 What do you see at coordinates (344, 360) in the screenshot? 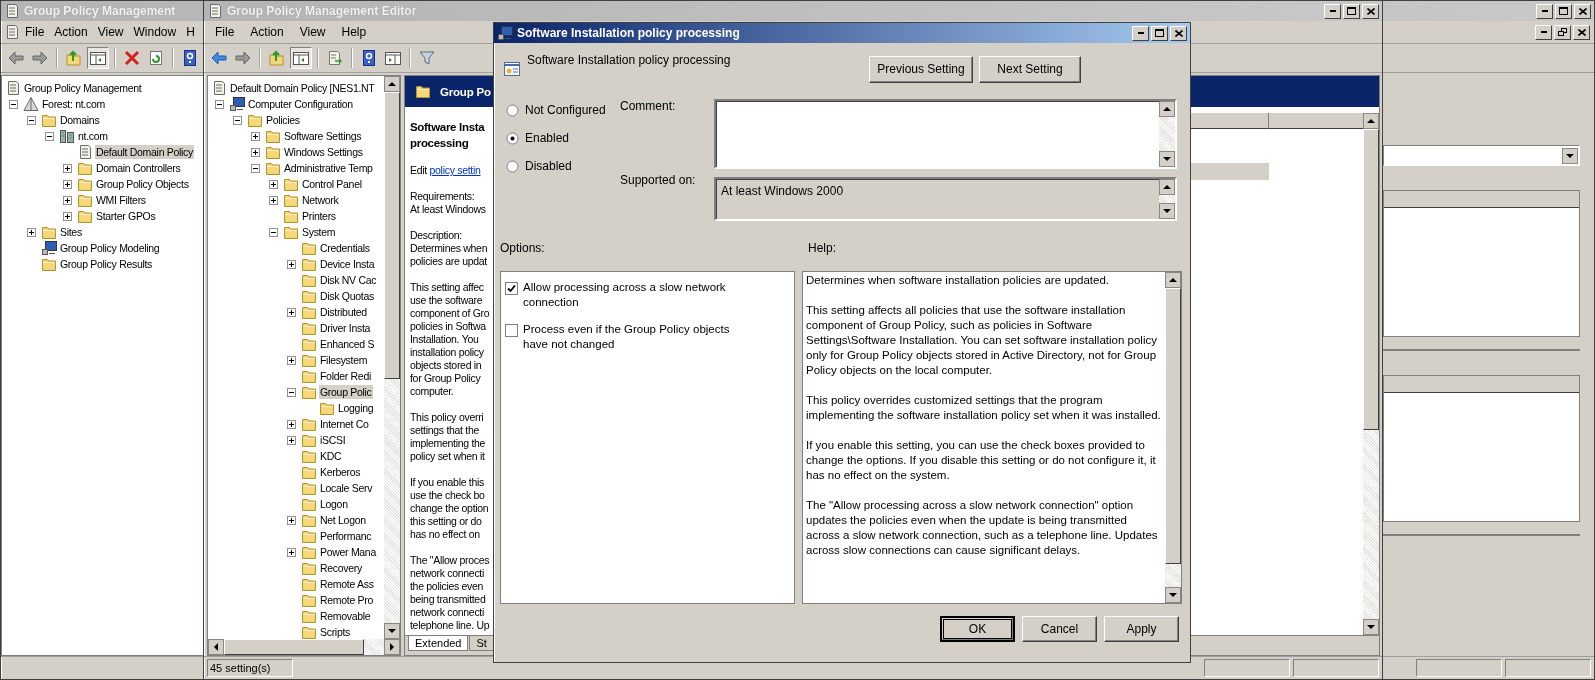
I see `tree-item: Filesystem` at bounding box center [344, 360].